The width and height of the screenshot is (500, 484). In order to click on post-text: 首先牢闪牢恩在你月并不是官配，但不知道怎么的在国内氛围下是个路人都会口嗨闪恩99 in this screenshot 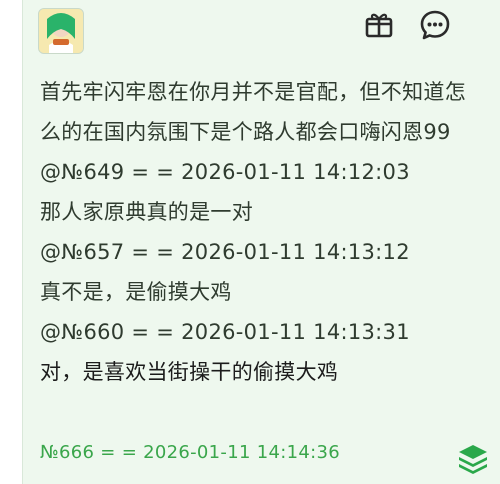, I will do `click(253, 112)`.